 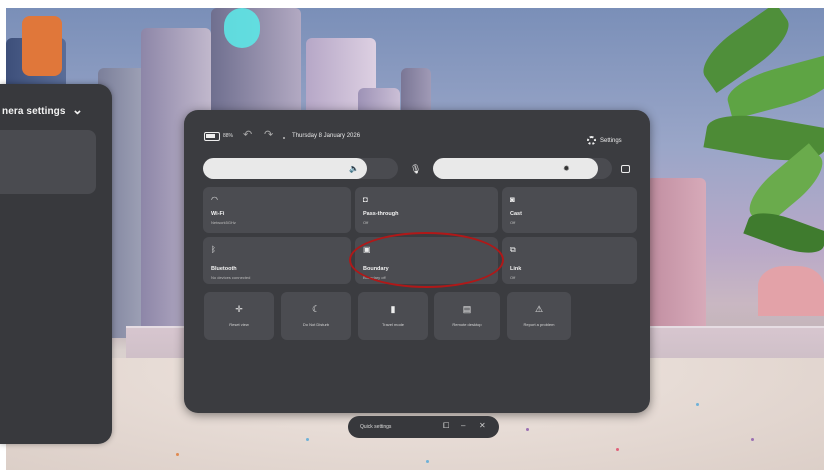 I want to click on battery-level: 88%, so click(x=228, y=136).